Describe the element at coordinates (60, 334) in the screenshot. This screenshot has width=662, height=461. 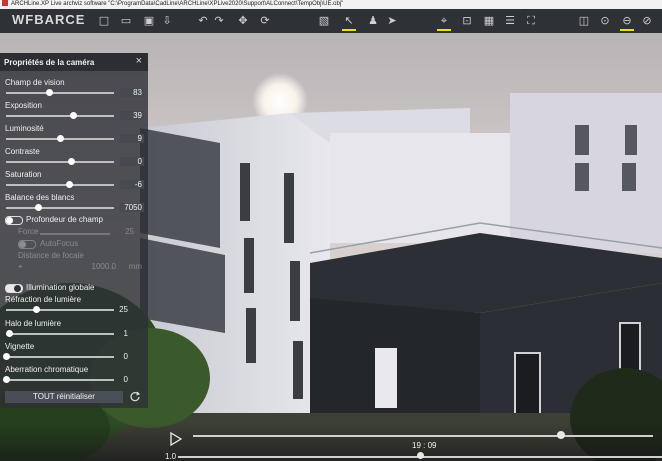
I see `halo-slider-track` at that location.